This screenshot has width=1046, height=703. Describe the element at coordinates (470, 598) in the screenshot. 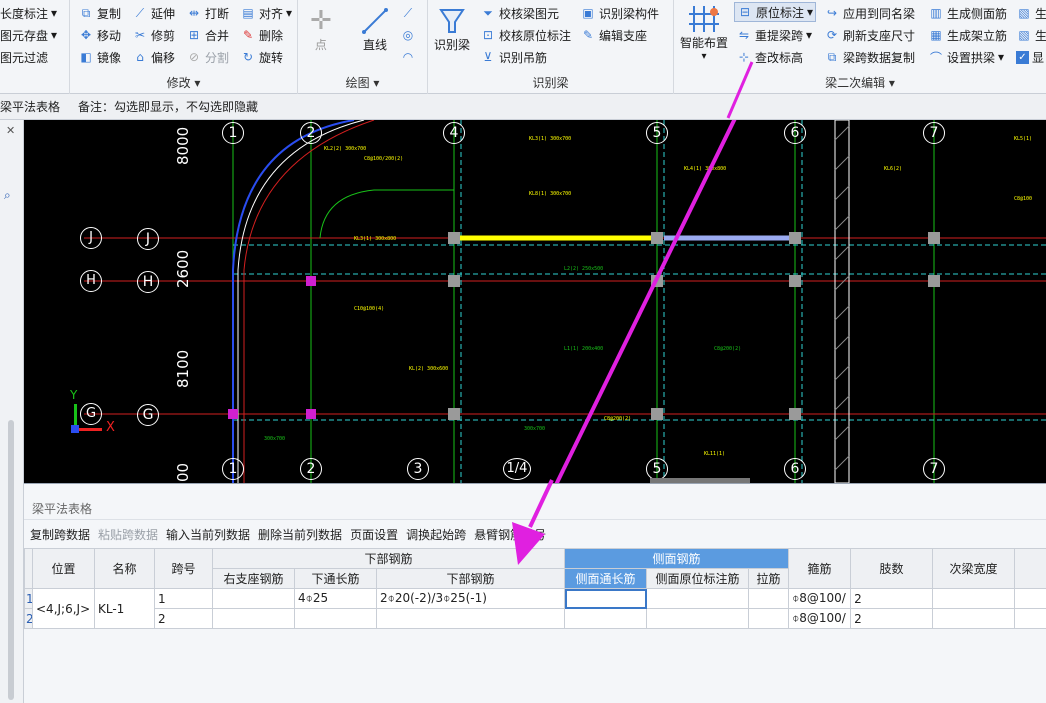

I see `cell-bottom-bar: 2⌽20(-2)/3⌽25(-1)` at that location.